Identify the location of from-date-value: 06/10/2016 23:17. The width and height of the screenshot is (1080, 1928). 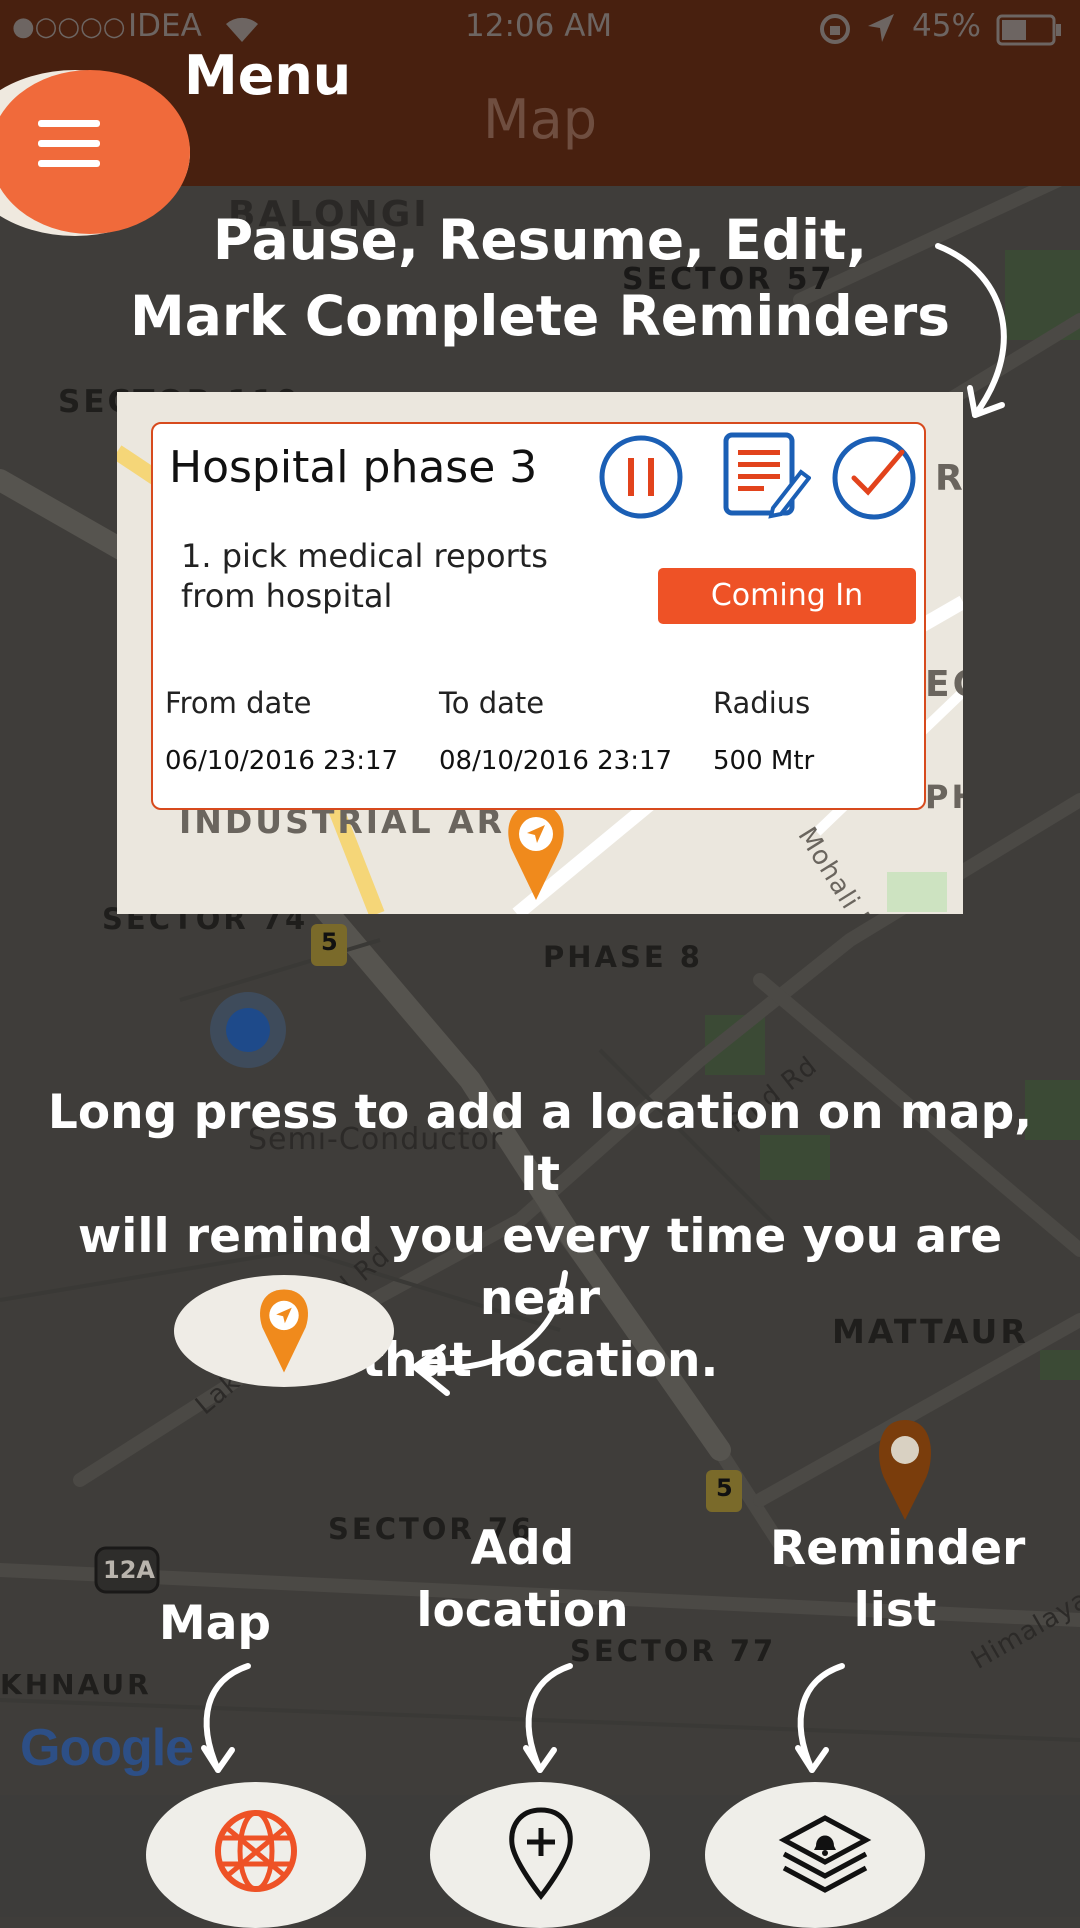
(282, 761).